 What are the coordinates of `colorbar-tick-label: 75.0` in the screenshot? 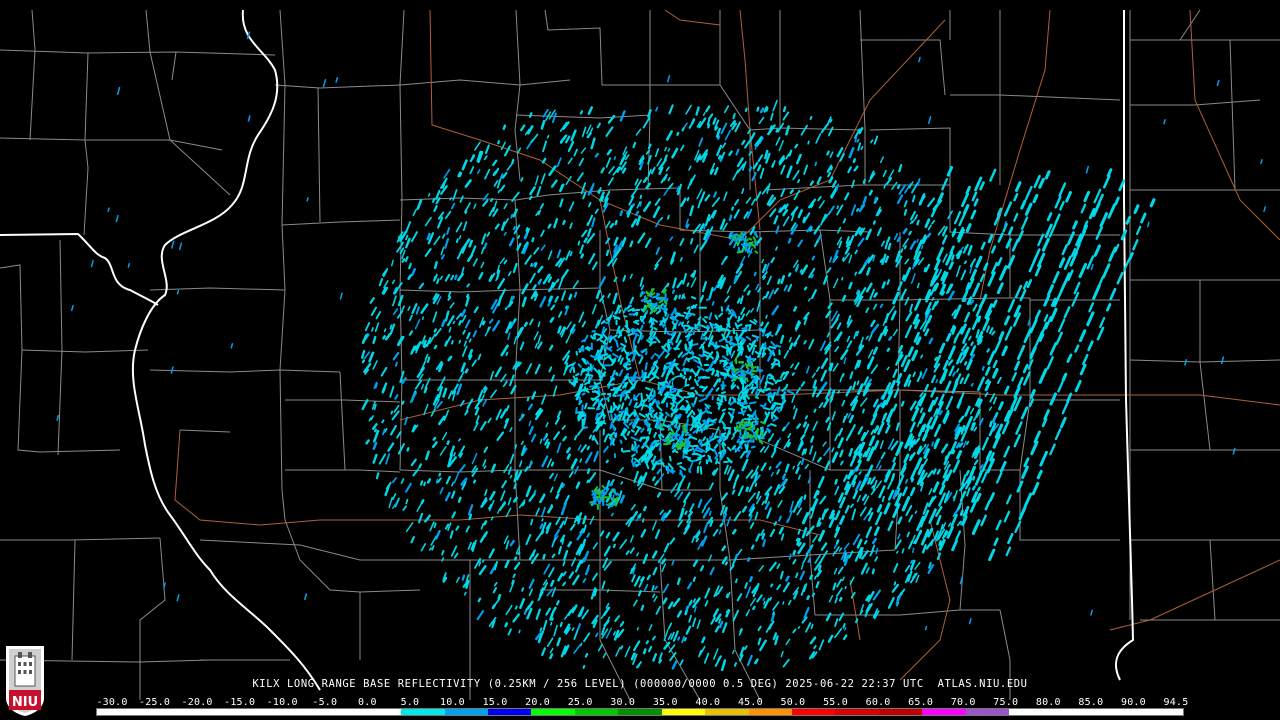 It's located at (1006, 702).